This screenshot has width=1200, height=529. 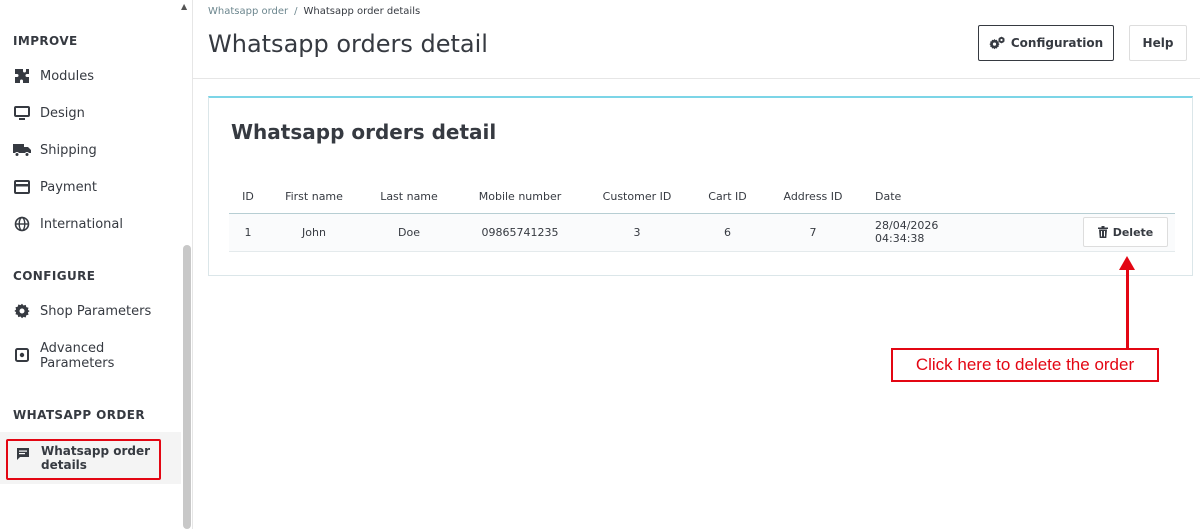 What do you see at coordinates (67, 76) in the screenshot?
I see `sidebar-item-label: Modules` at bounding box center [67, 76].